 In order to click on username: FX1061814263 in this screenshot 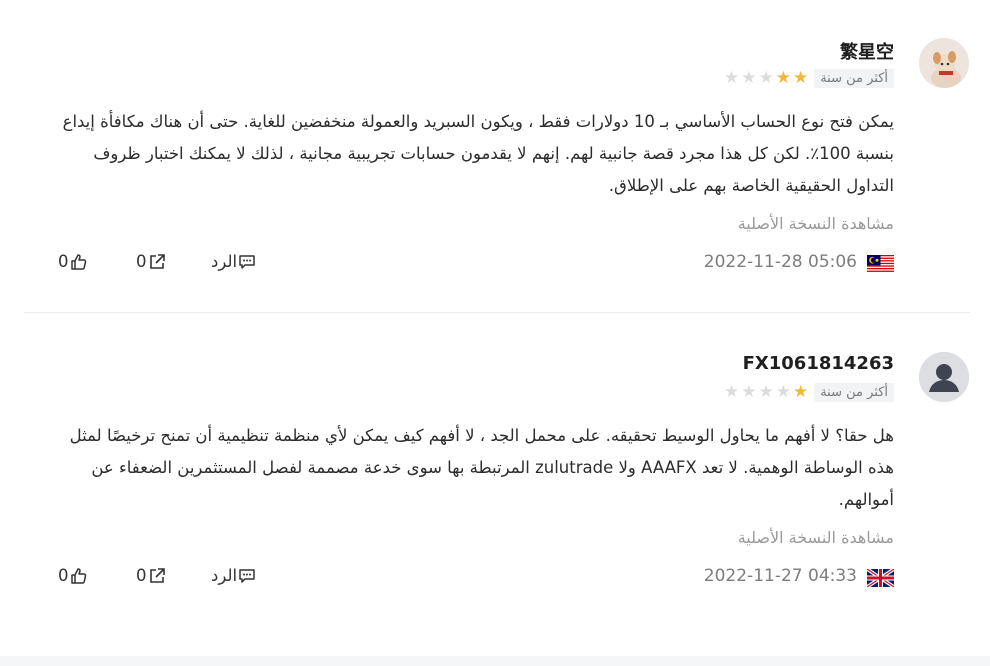, I will do `click(818, 363)`.